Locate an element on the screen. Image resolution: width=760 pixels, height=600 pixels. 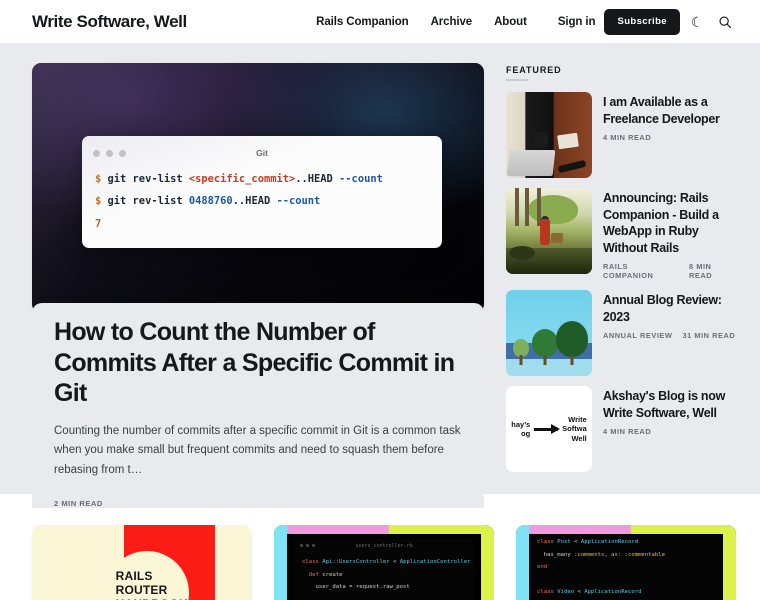
search-button is located at coordinates (725, 22).